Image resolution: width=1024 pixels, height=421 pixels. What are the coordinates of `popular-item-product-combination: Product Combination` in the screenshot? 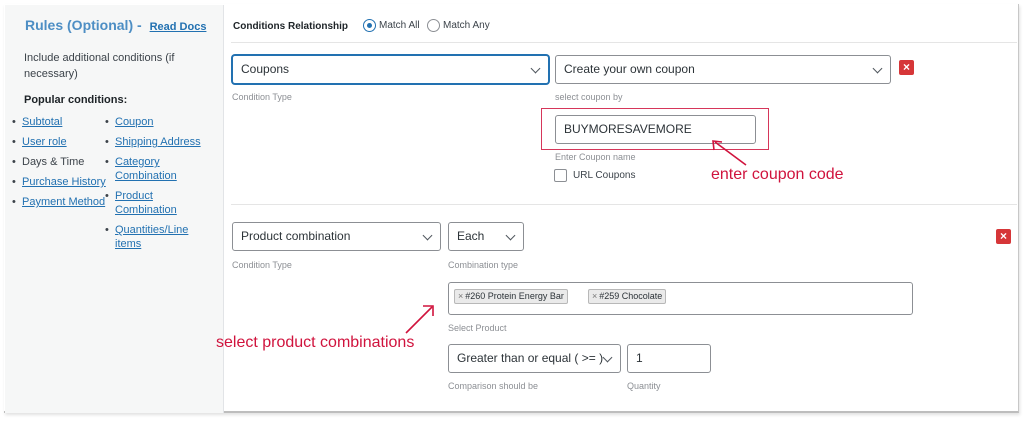 It's located at (141, 203).